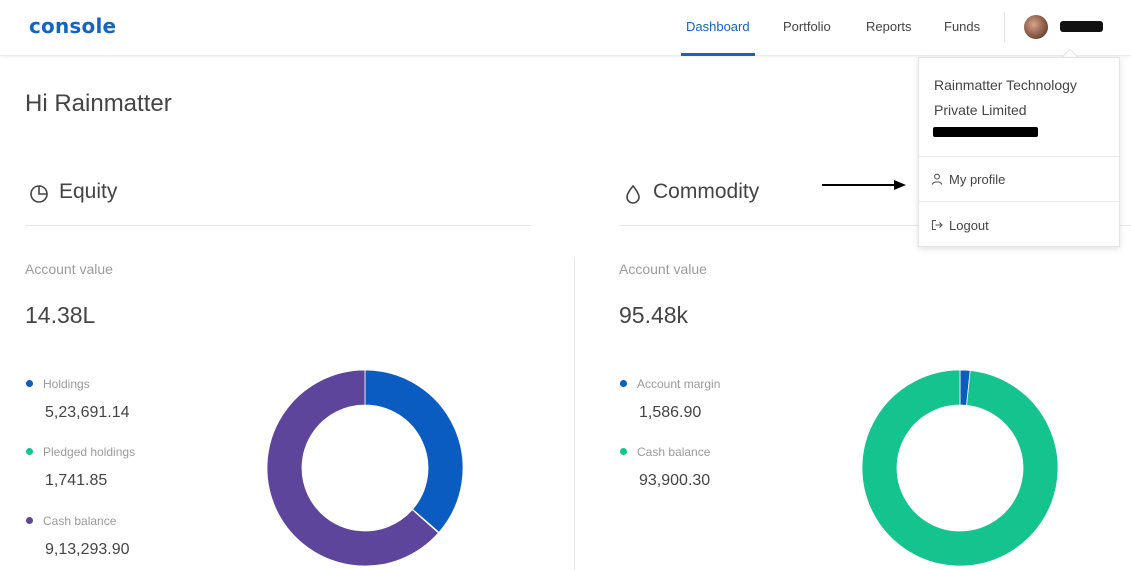  Describe the element at coordinates (1005, 97) in the screenshot. I see `org-name: Rainmatter Technology Private Limited` at that location.